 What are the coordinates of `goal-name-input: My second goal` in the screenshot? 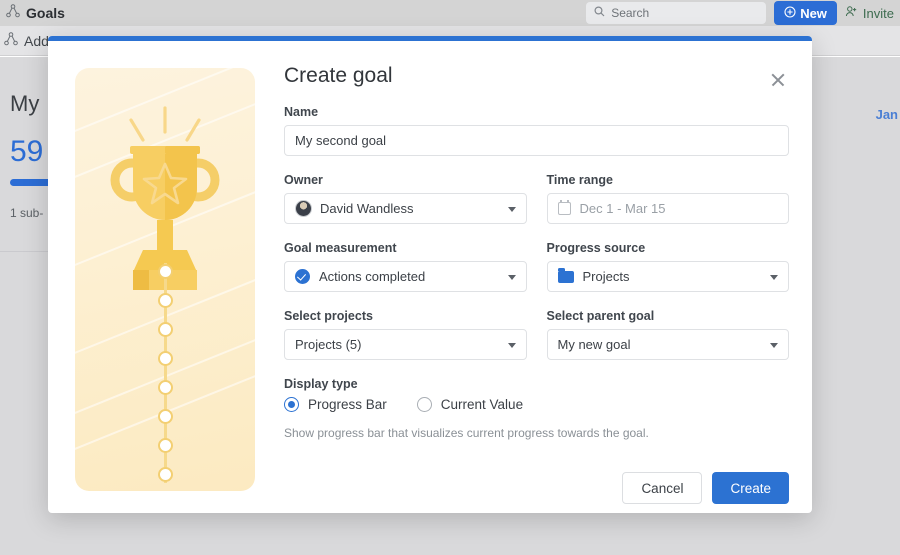 It's located at (536, 140).